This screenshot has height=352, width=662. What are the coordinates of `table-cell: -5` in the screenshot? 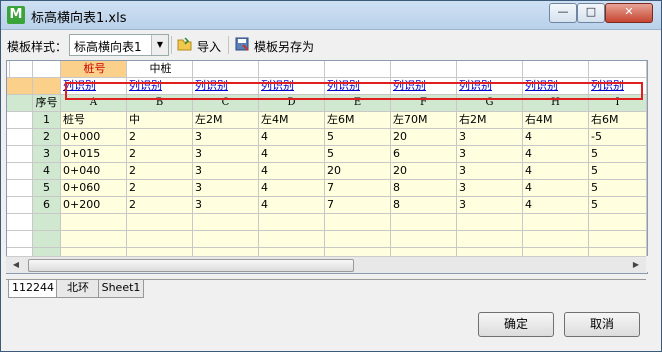 It's located at (618, 137).